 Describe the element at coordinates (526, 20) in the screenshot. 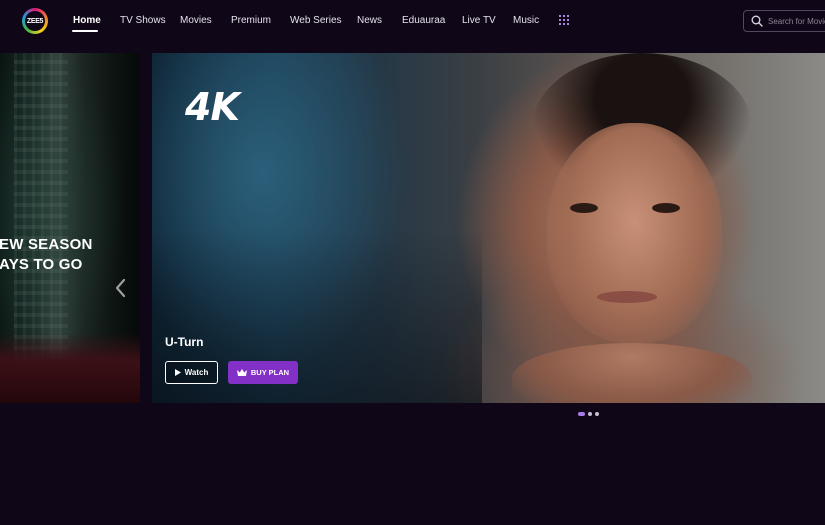

I see `nav-item-music: Music` at that location.